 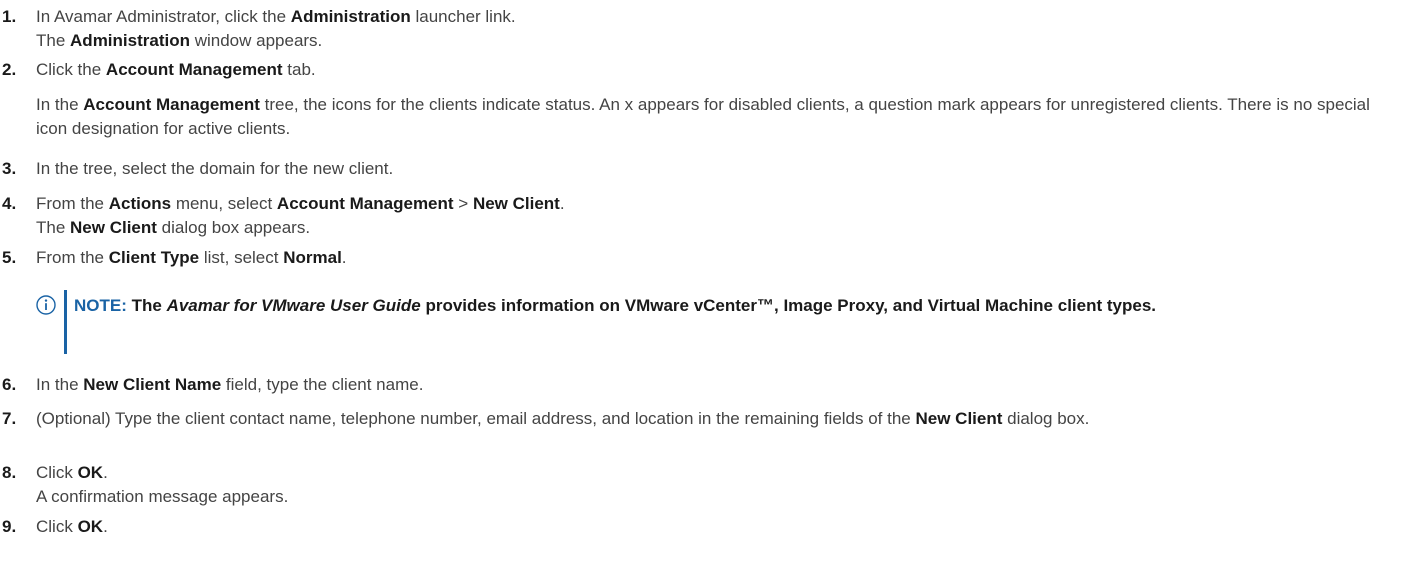 I want to click on guide-title: Avamar for VMware User Guide, so click(x=293, y=305).